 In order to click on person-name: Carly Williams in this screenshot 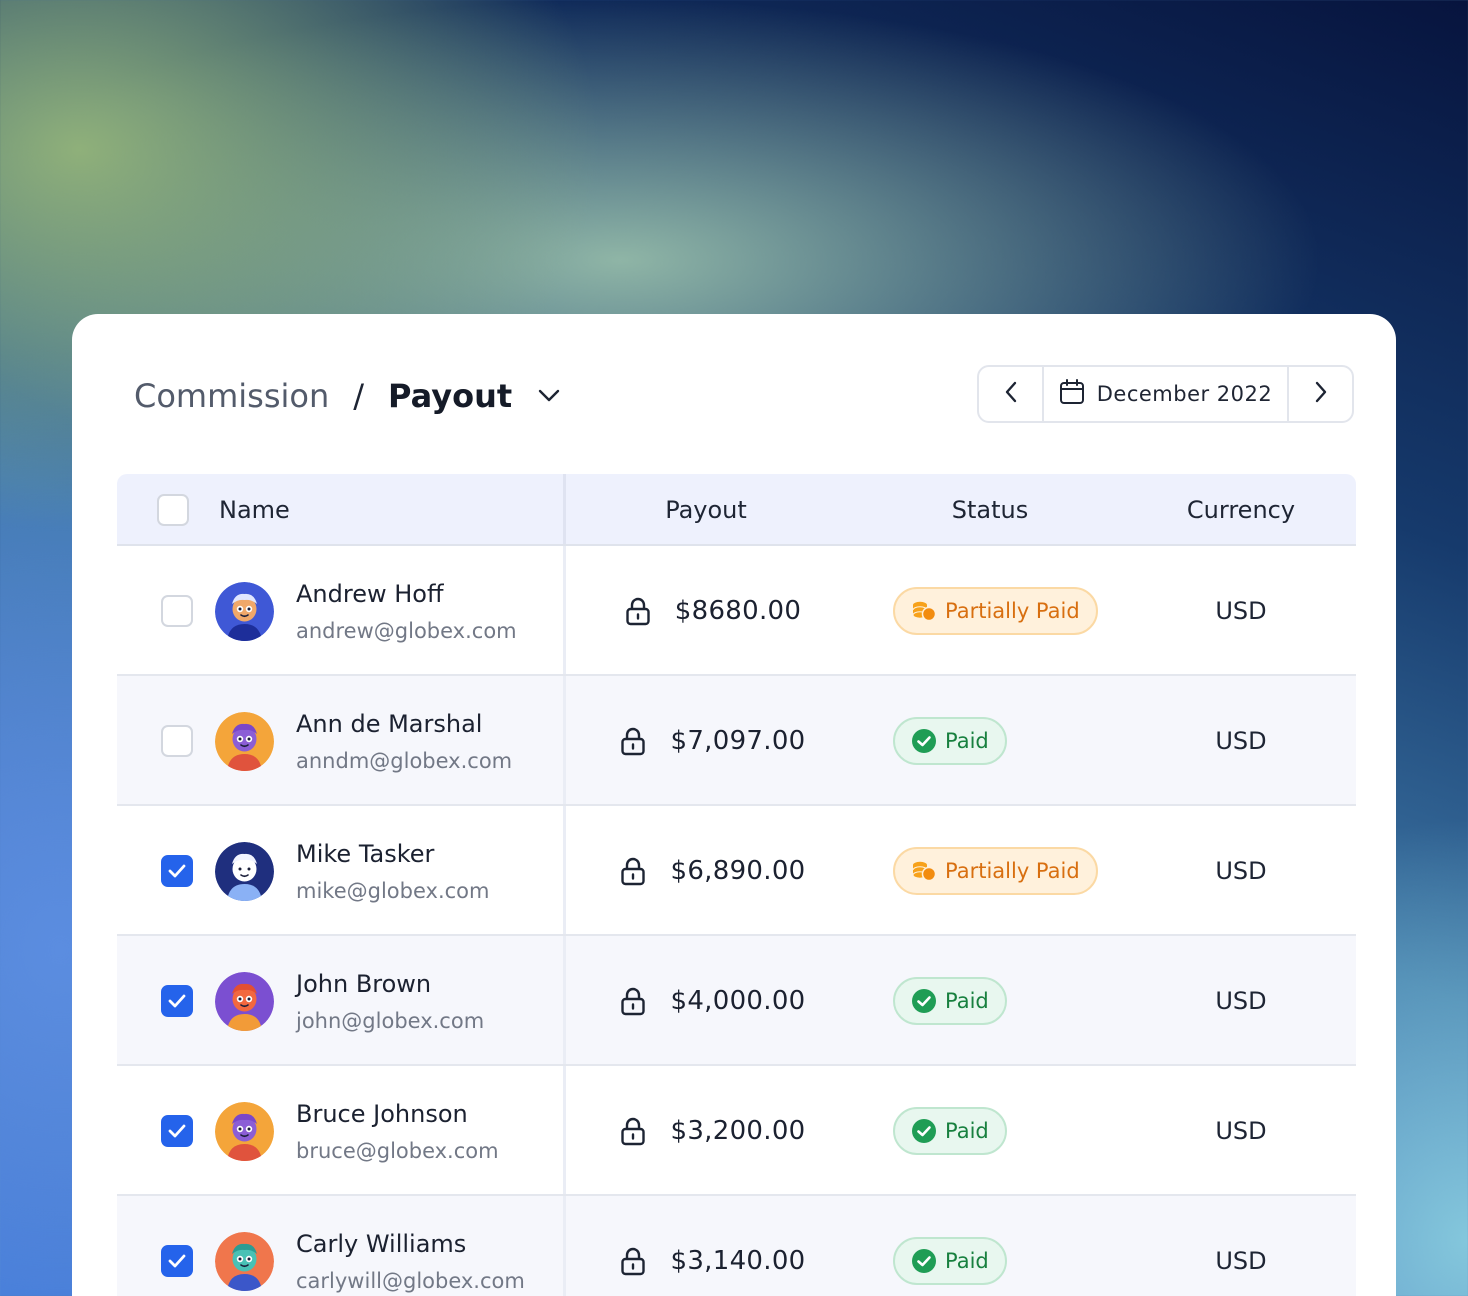, I will do `click(381, 1244)`.